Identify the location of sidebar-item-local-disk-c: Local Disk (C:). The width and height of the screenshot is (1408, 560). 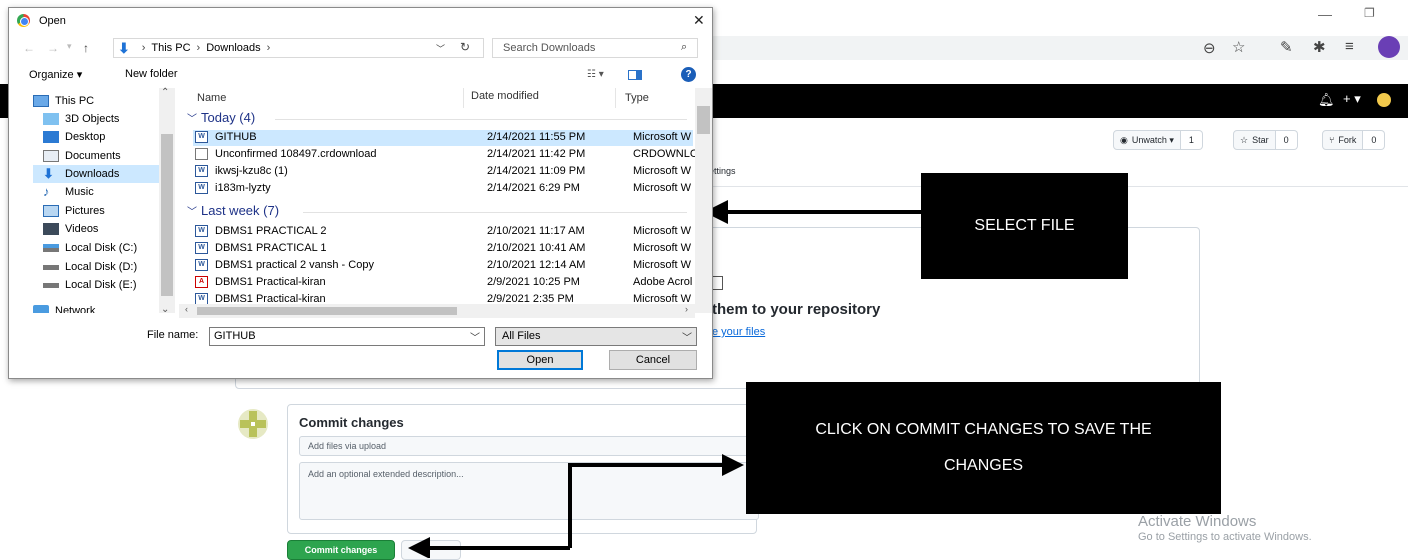
(109, 248).